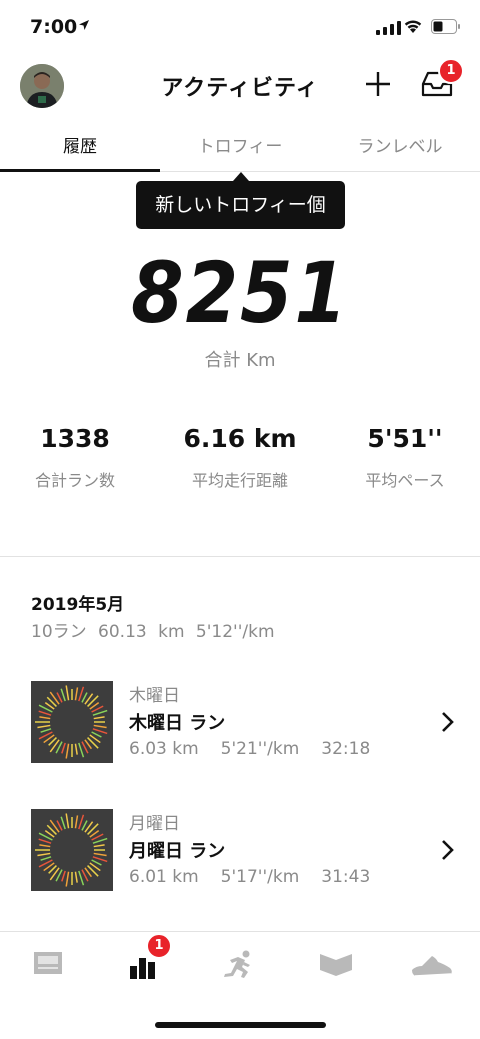 Image resolution: width=480 pixels, height=1039 pixels. Describe the element at coordinates (78, 605) in the screenshot. I see `month-title: 2019年5月` at that location.